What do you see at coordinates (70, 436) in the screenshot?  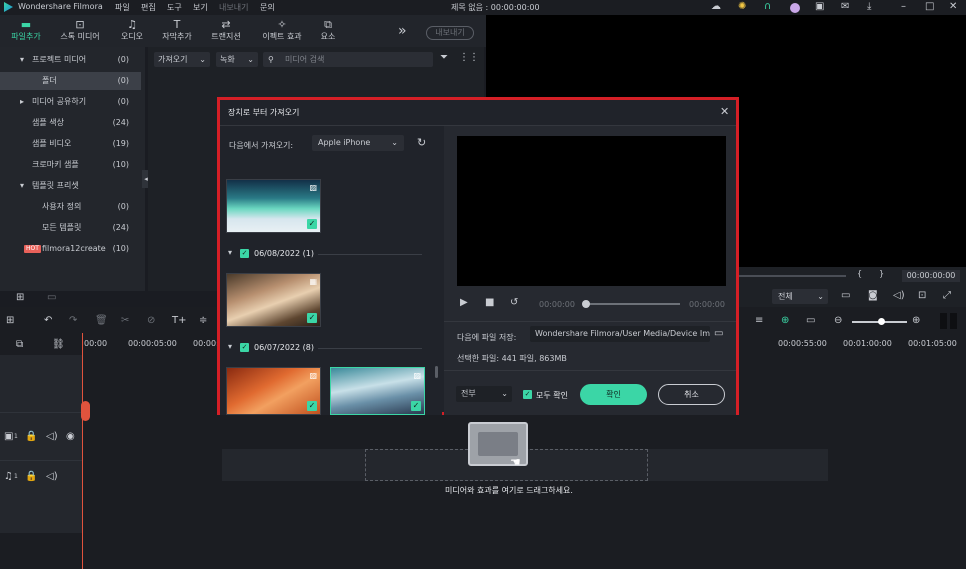 I see `eye-icon: ◉` at bounding box center [70, 436].